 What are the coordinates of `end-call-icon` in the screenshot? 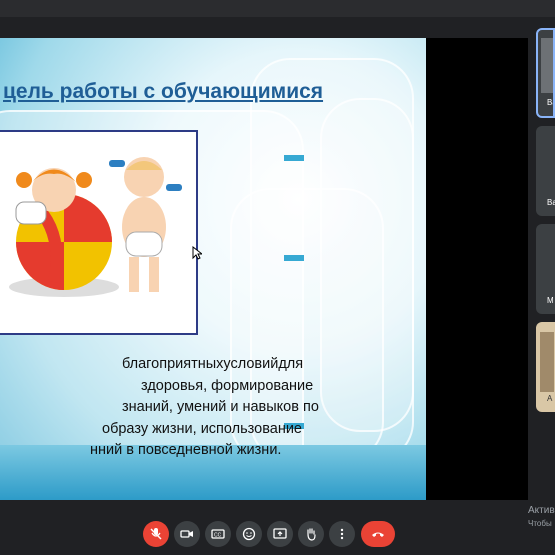 It's located at (378, 534).